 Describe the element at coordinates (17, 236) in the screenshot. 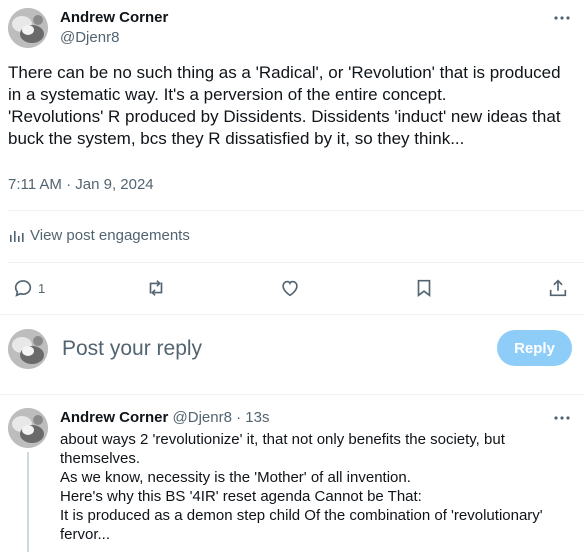

I see `analytics-icon` at that location.